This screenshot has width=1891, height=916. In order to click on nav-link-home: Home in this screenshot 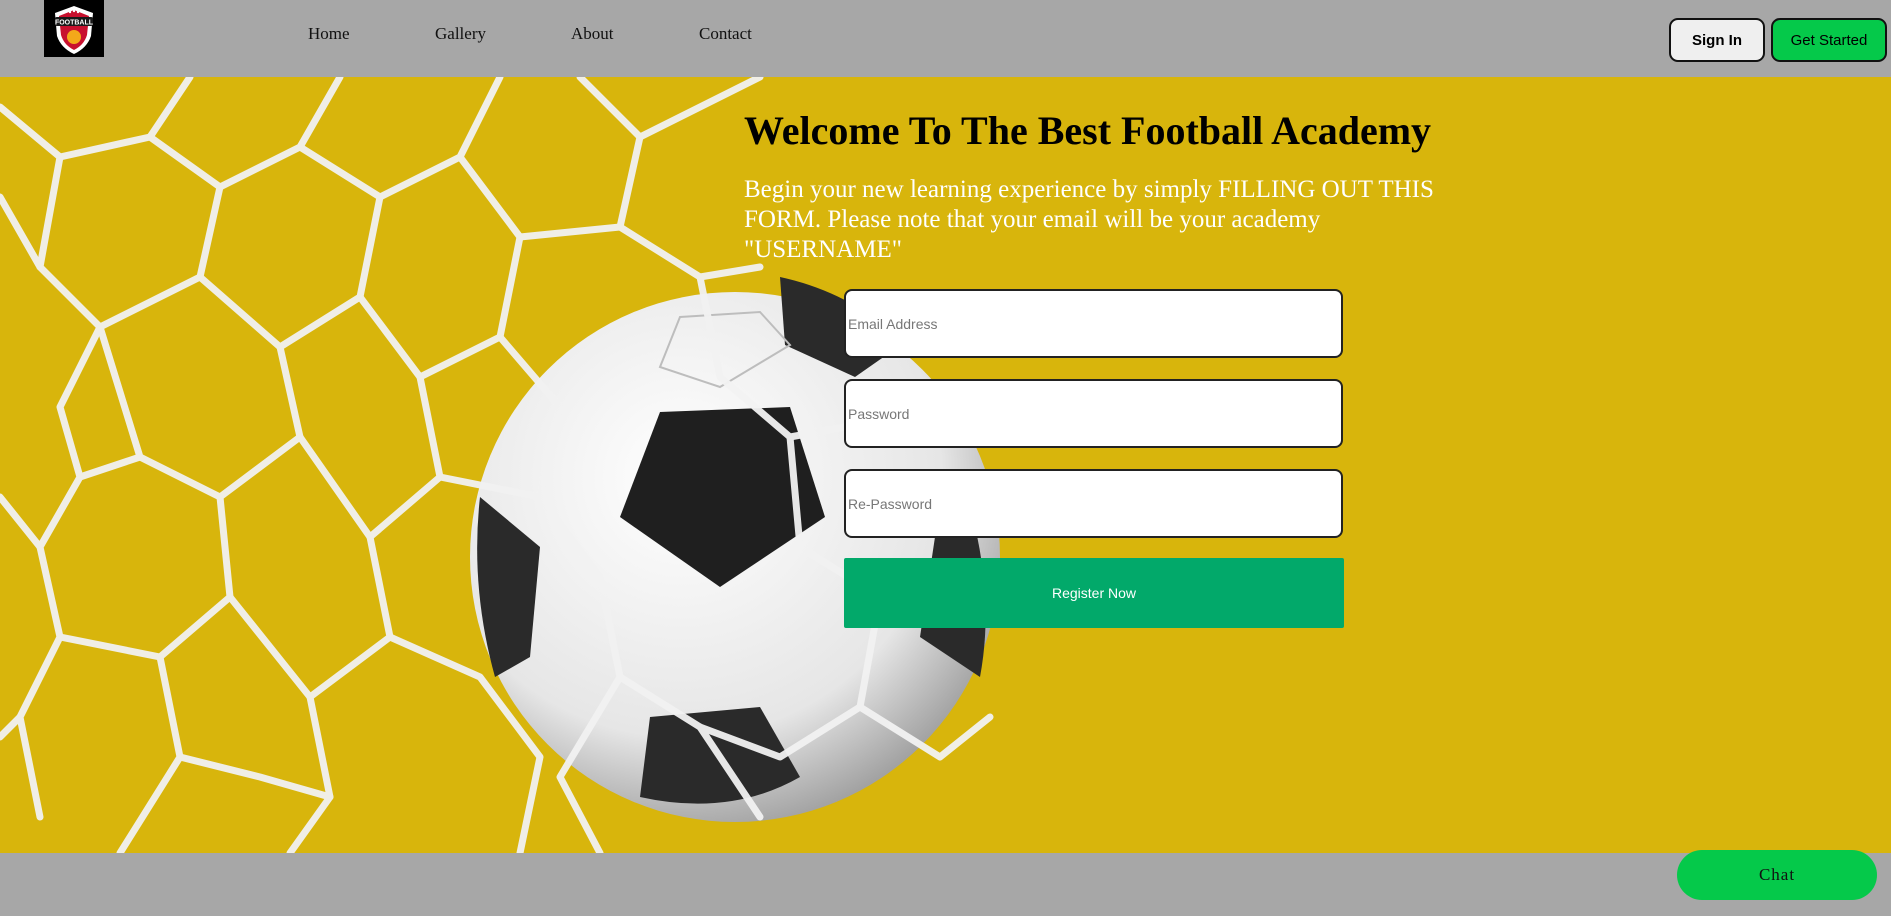, I will do `click(329, 34)`.